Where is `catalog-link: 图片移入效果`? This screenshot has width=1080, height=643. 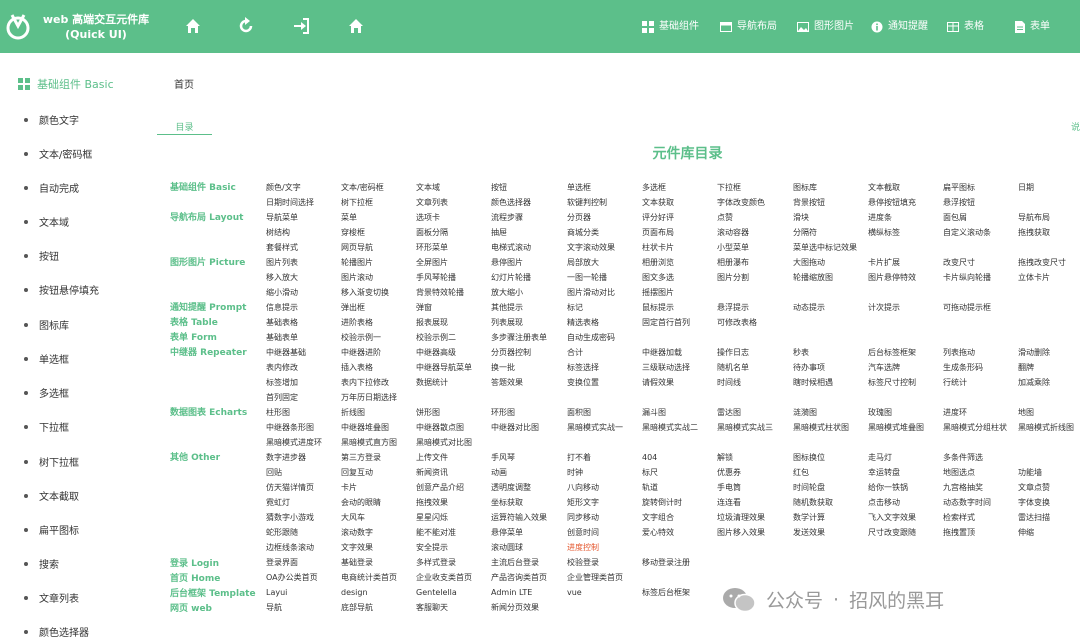
catalog-link: 图片移入效果 is located at coordinates (741, 533).